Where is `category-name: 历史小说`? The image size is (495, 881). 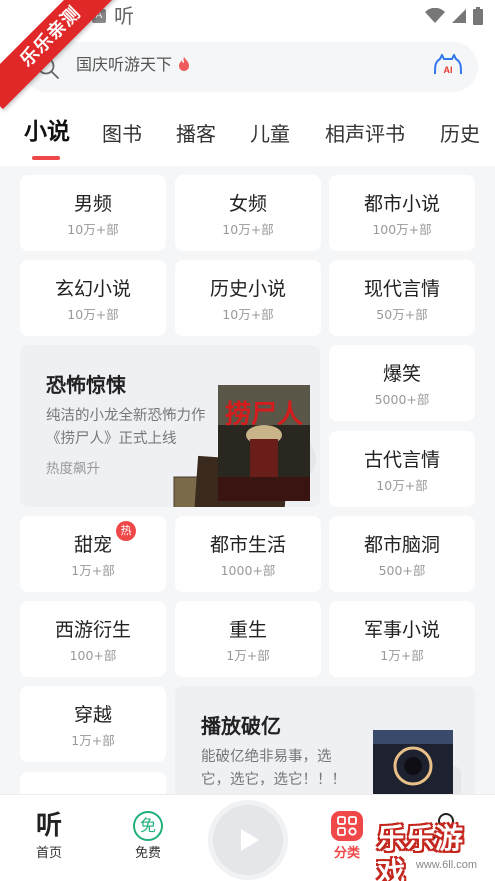 category-name: 历史小说 is located at coordinates (247, 289).